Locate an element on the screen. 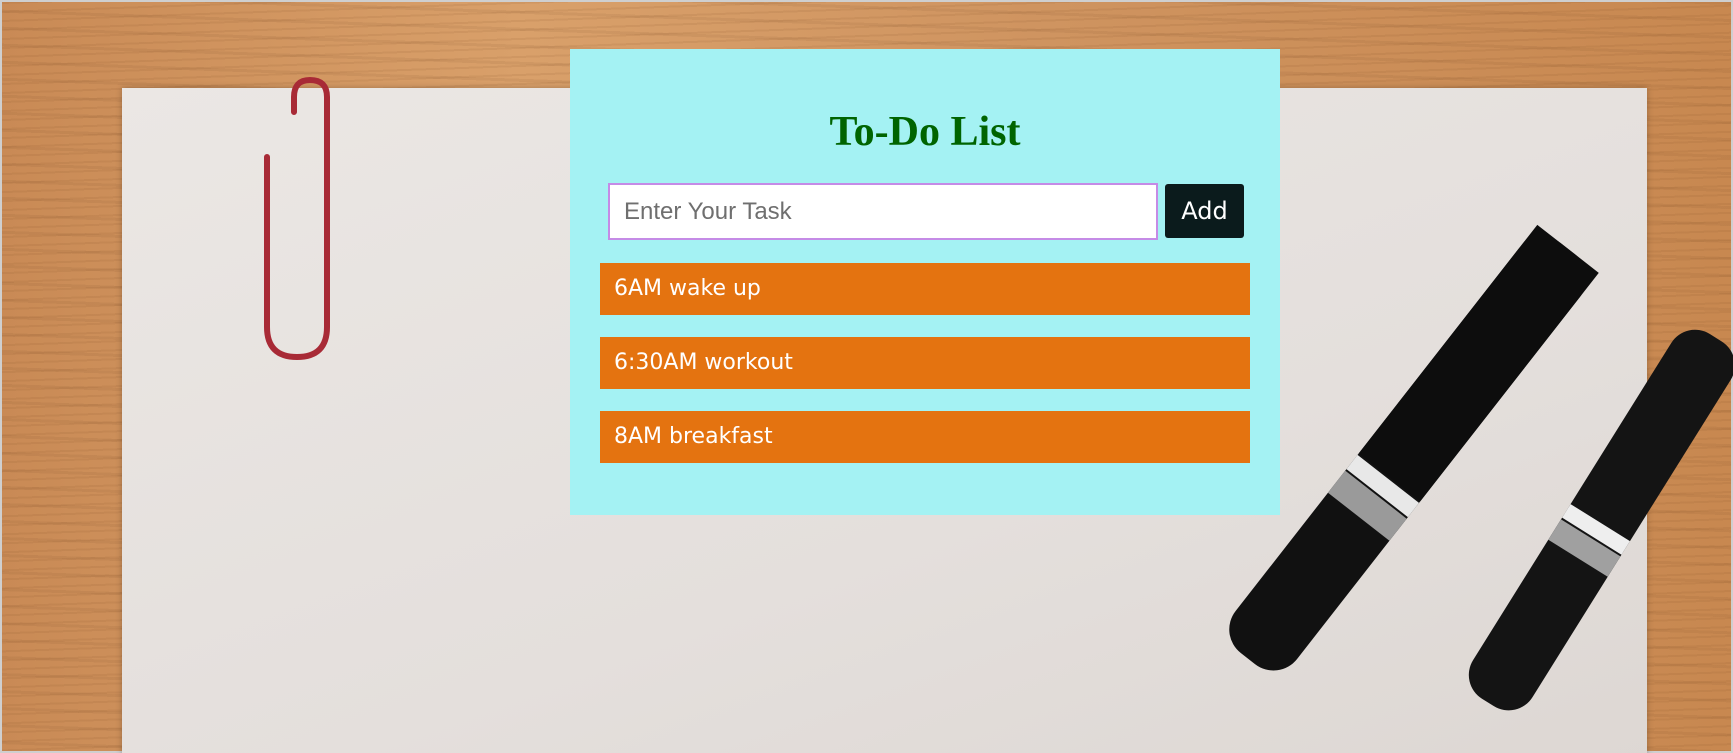 The width and height of the screenshot is (1733, 753). task-list: 6AM wake up 6:30AM workout 8AM breakfast is located at coordinates (925, 374).